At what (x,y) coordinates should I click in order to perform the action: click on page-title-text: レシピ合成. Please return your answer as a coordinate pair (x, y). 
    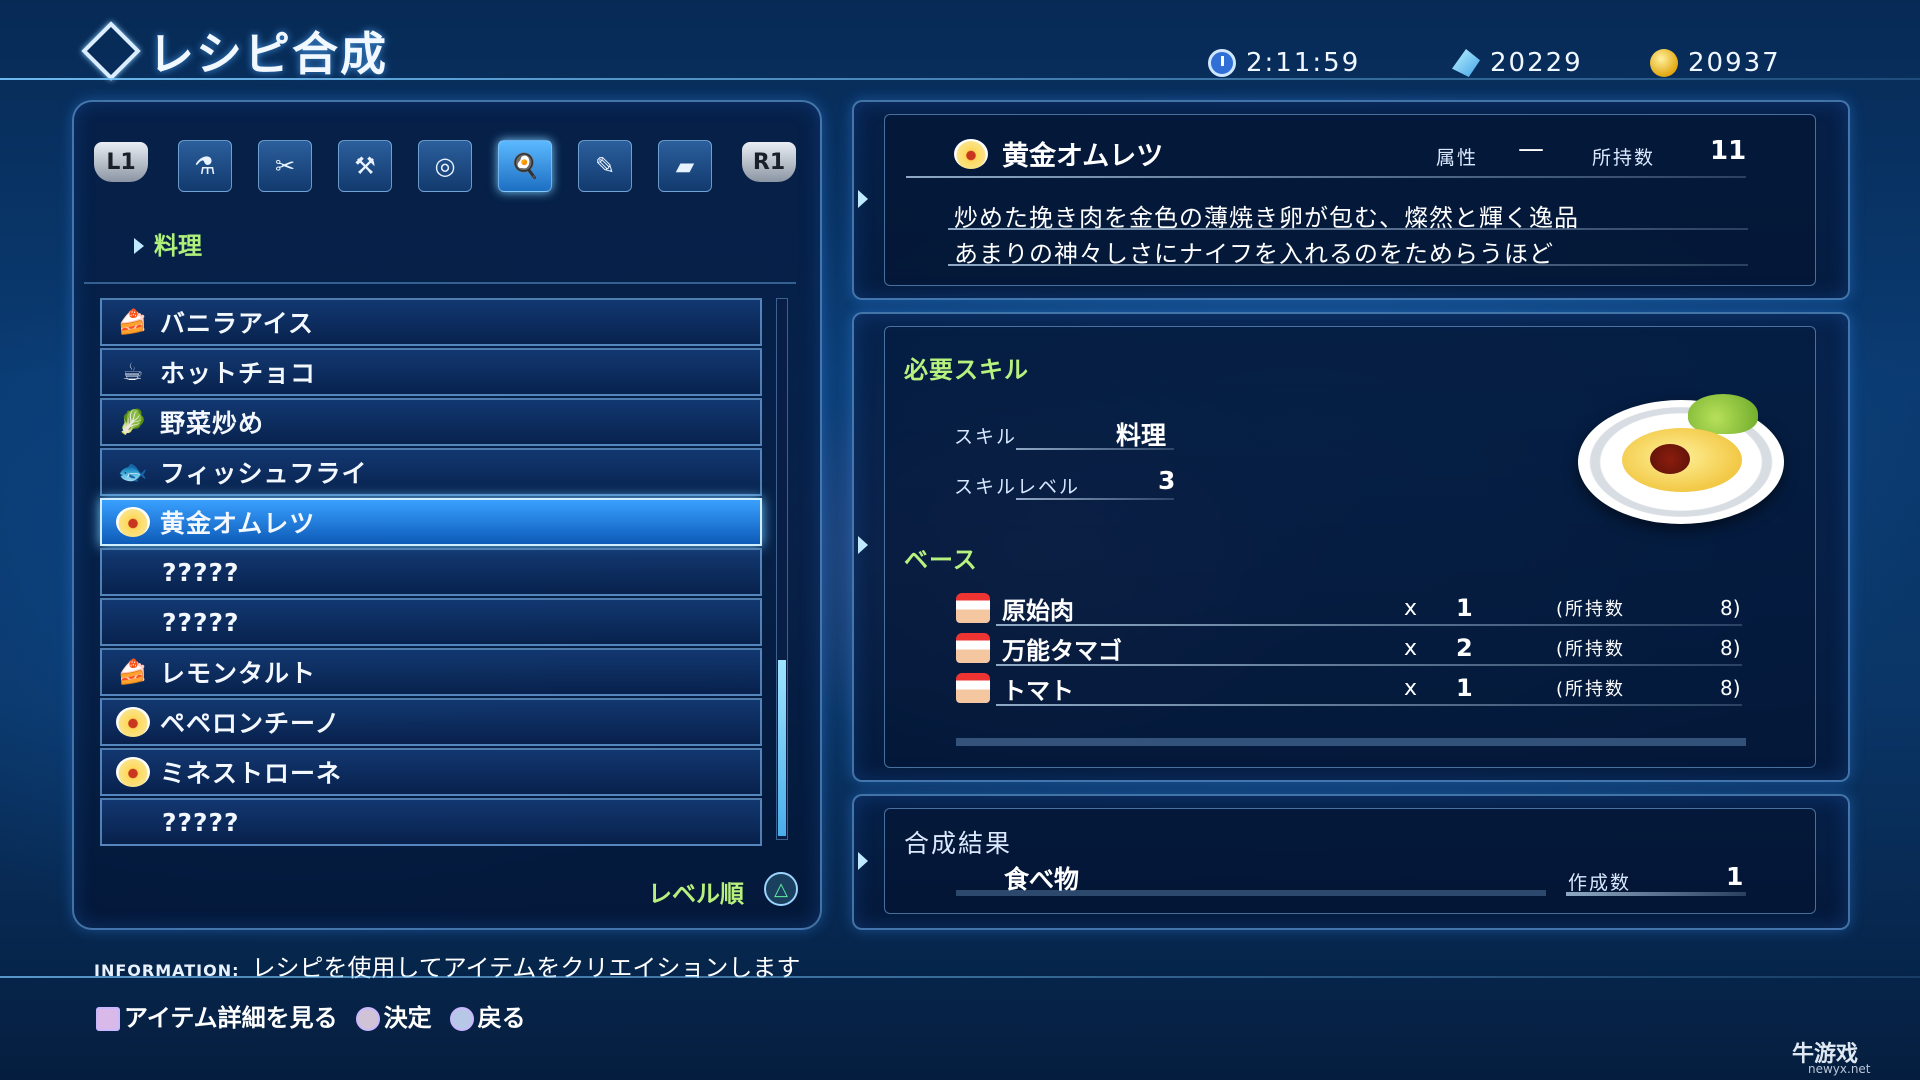
    Looking at the image, I should click on (268, 54).